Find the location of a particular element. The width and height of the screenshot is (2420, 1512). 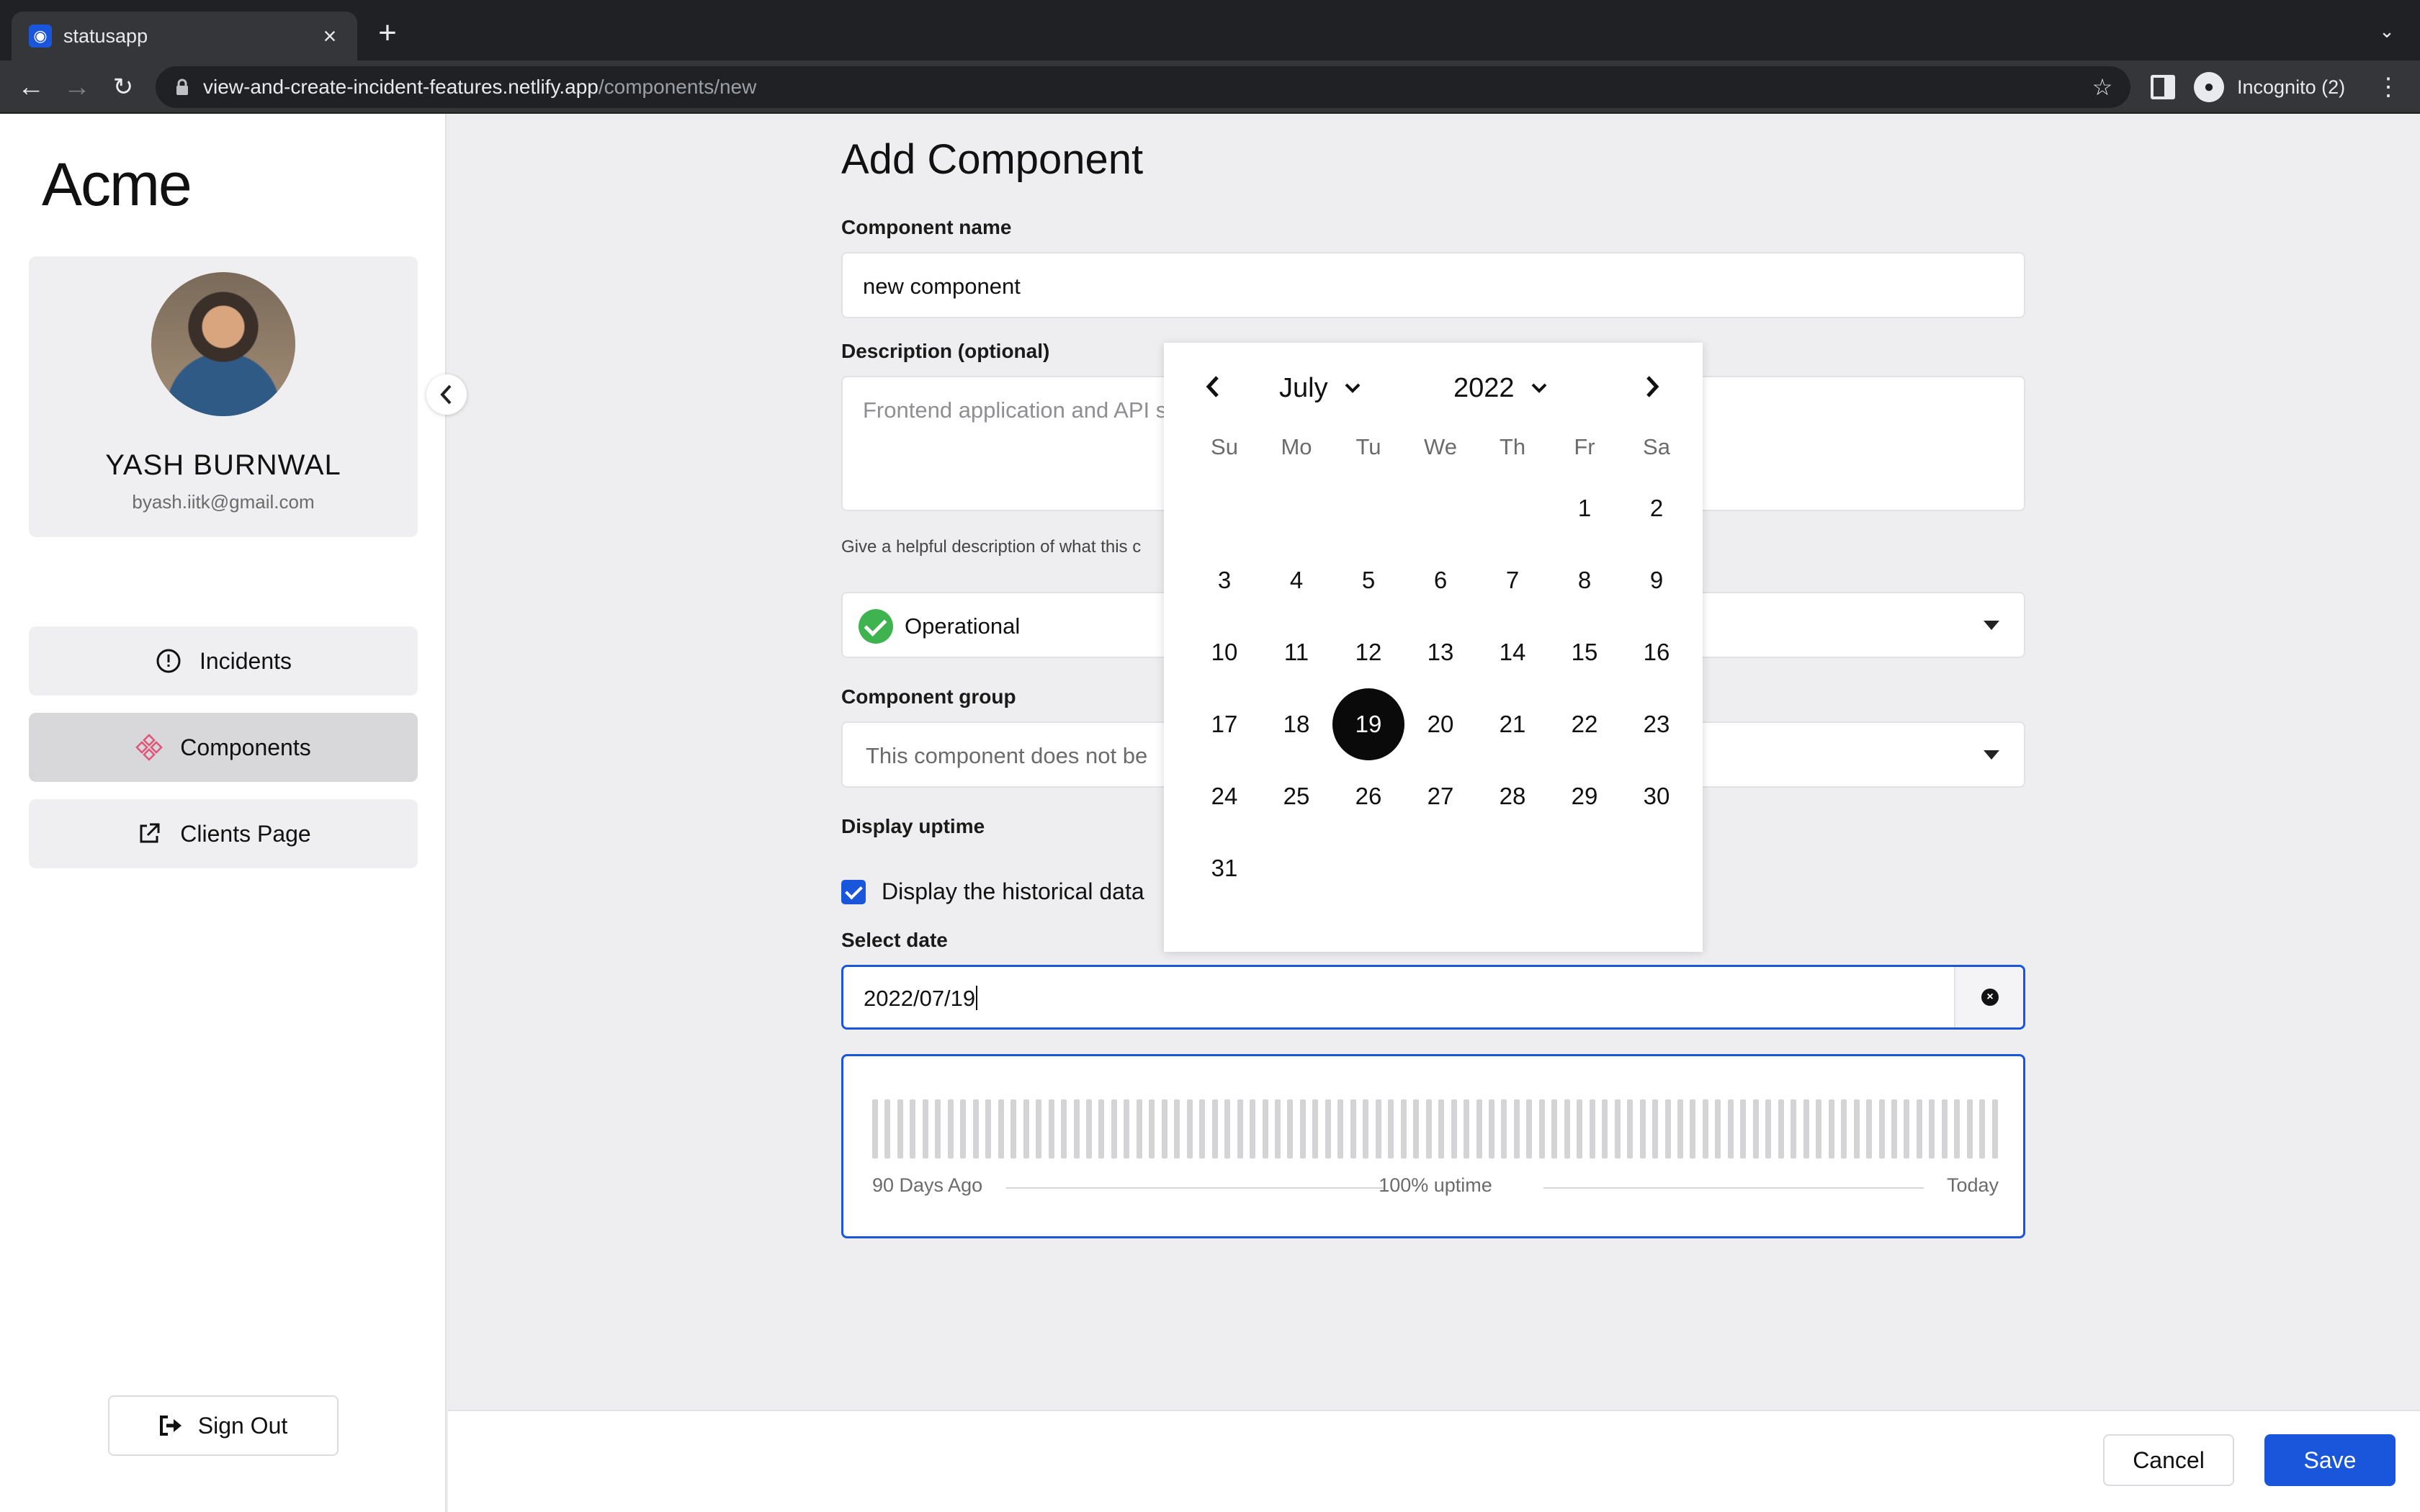

sidebar-item-clients-page: Clients Page is located at coordinates (224, 833).